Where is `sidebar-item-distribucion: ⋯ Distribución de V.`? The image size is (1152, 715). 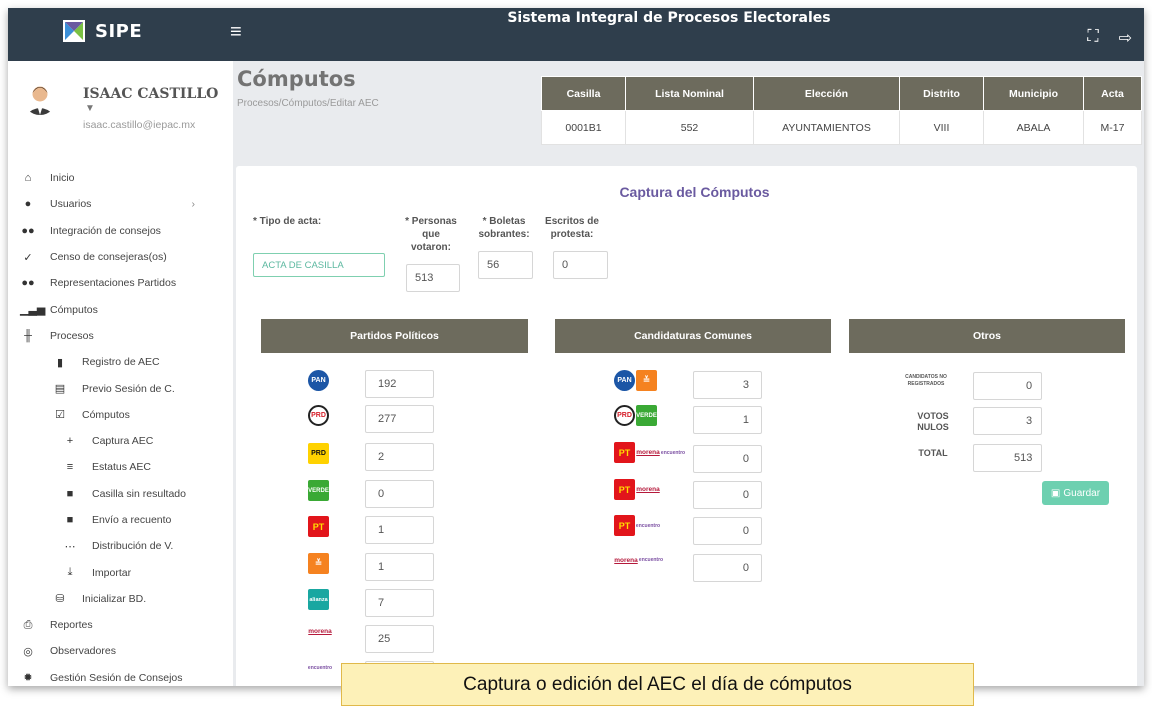 sidebar-item-distribucion: ⋯ Distribución de V. is located at coordinates (120, 546).